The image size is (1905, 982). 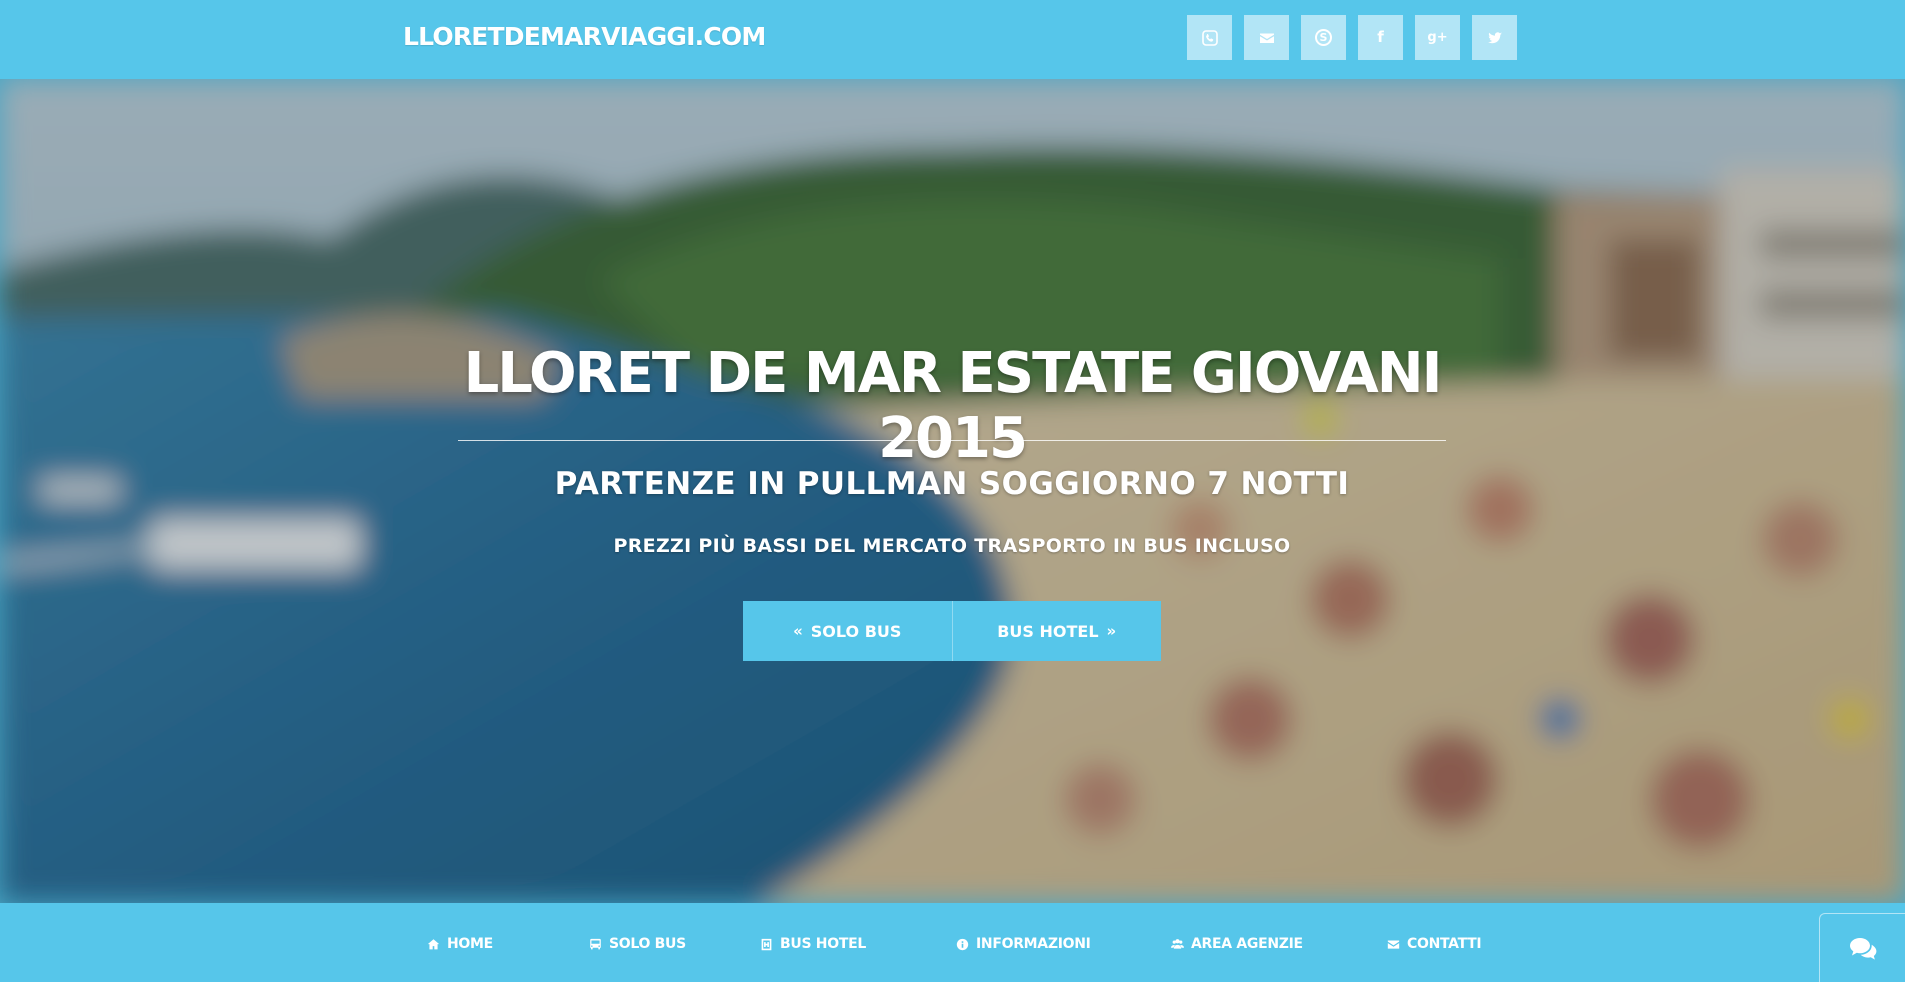 I want to click on users-icon, so click(x=1177, y=943).